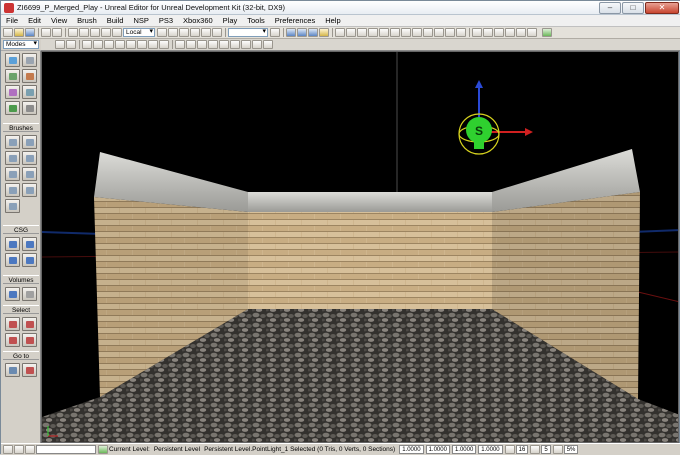 The image size is (680, 455). Describe the element at coordinates (532, 32) in the screenshot. I see `help-icon` at that location.